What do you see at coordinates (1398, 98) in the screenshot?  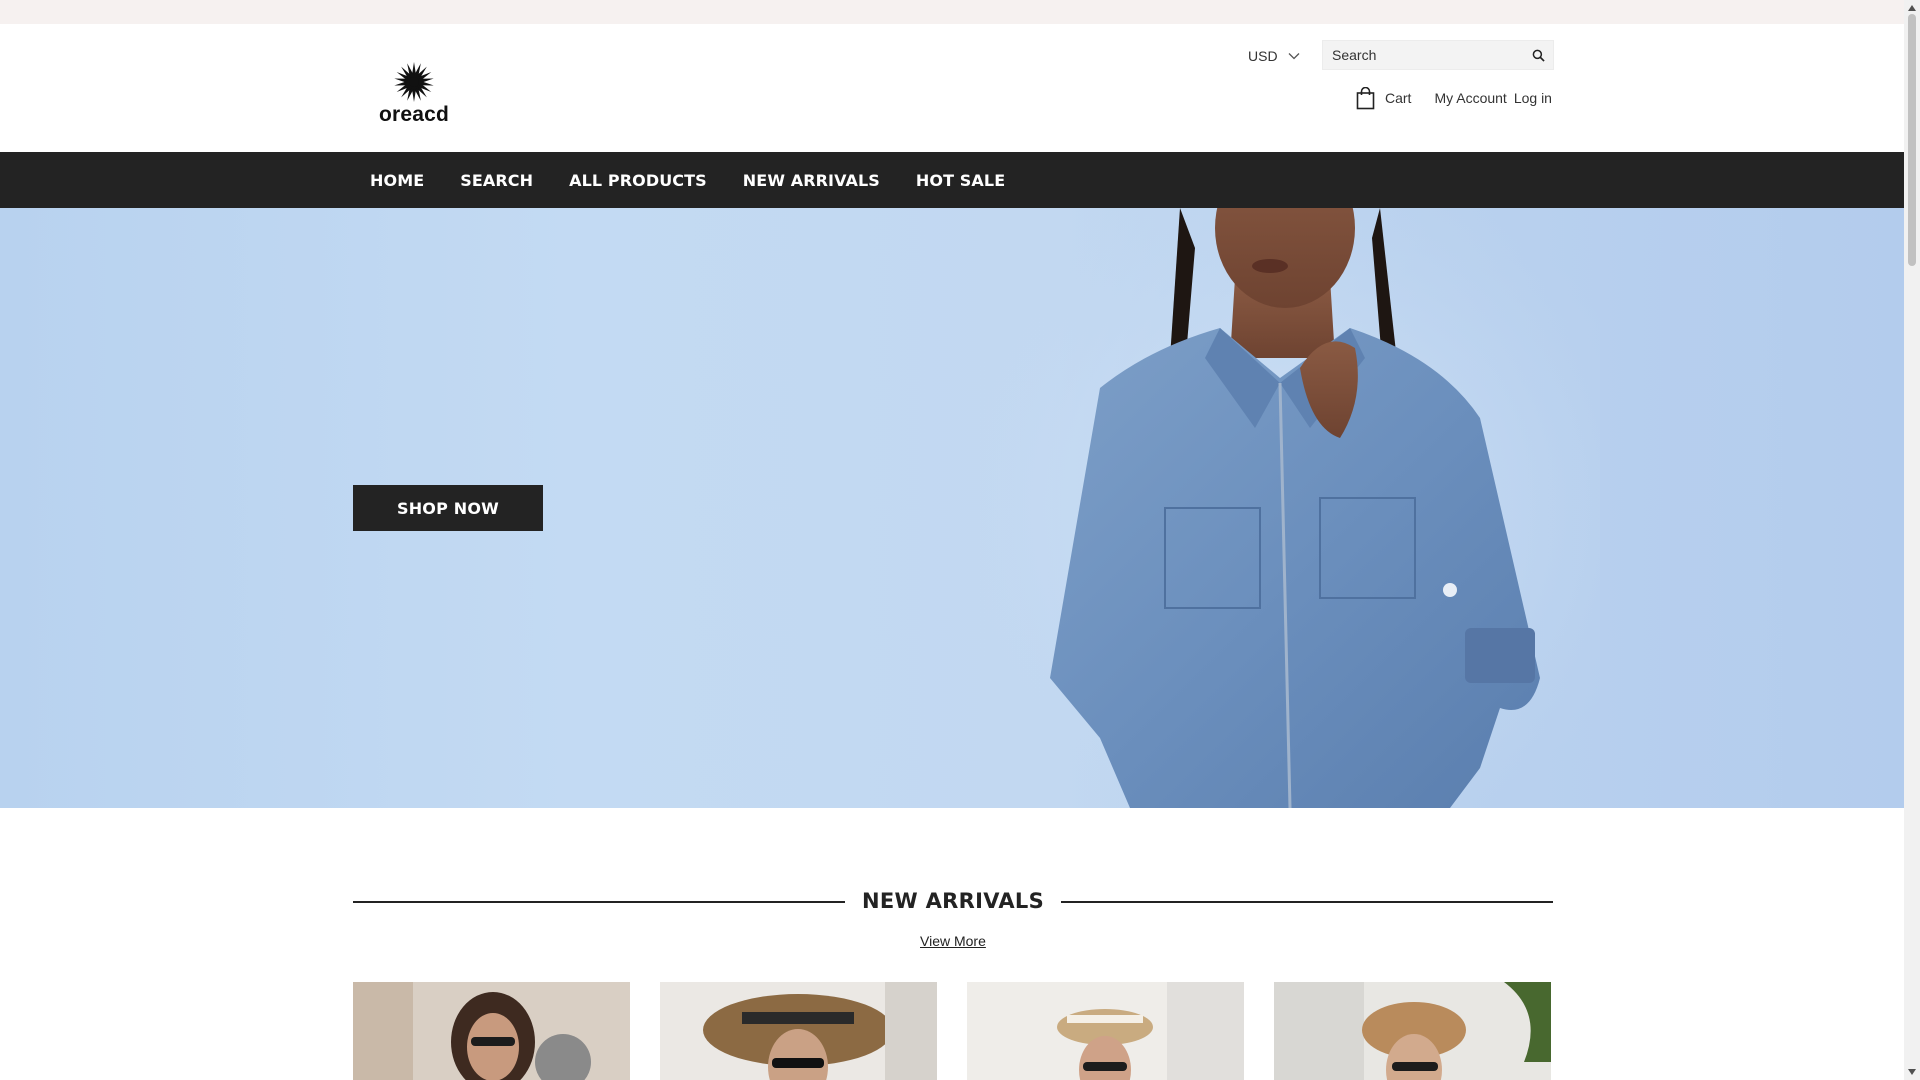 I see `cart-label: Cart` at bounding box center [1398, 98].